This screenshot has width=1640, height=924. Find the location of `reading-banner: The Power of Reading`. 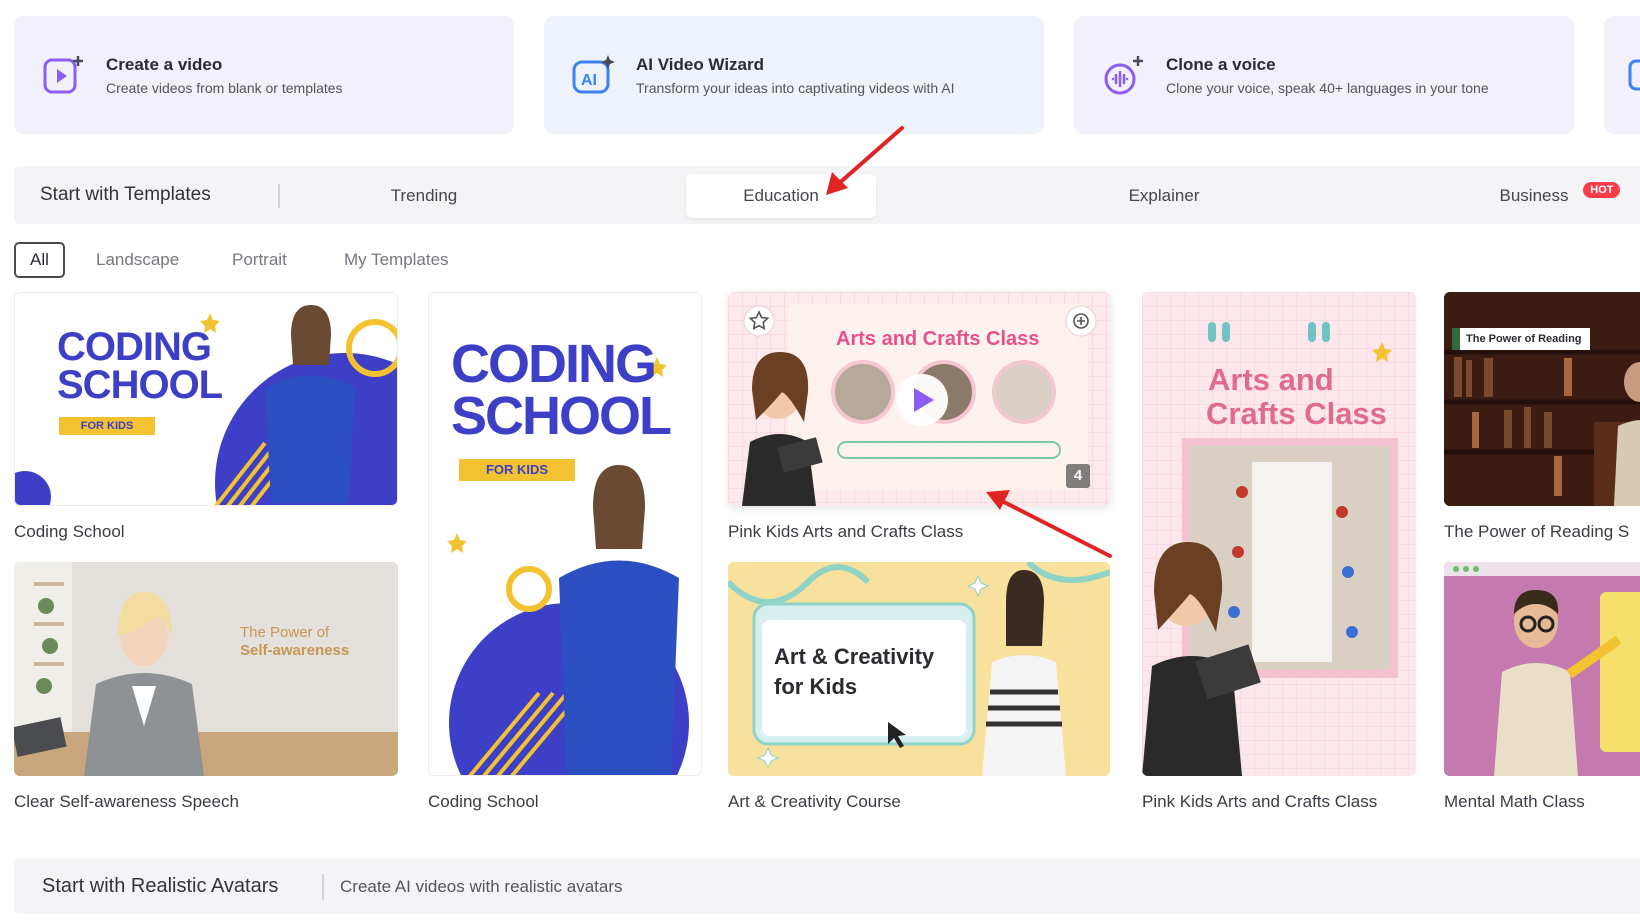

reading-banner: The Power of Reading is located at coordinates (1521, 339).